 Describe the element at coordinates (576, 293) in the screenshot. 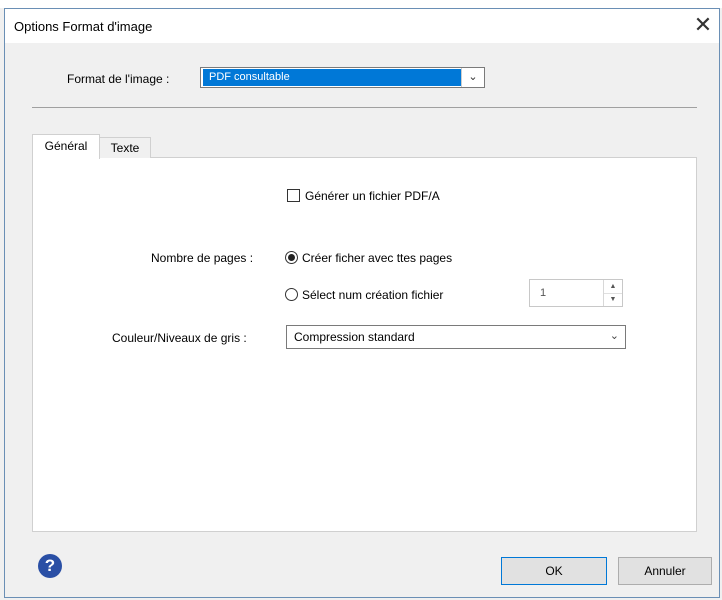

I see `pages-count-stepper: 1 ▲ ▼` at that location.